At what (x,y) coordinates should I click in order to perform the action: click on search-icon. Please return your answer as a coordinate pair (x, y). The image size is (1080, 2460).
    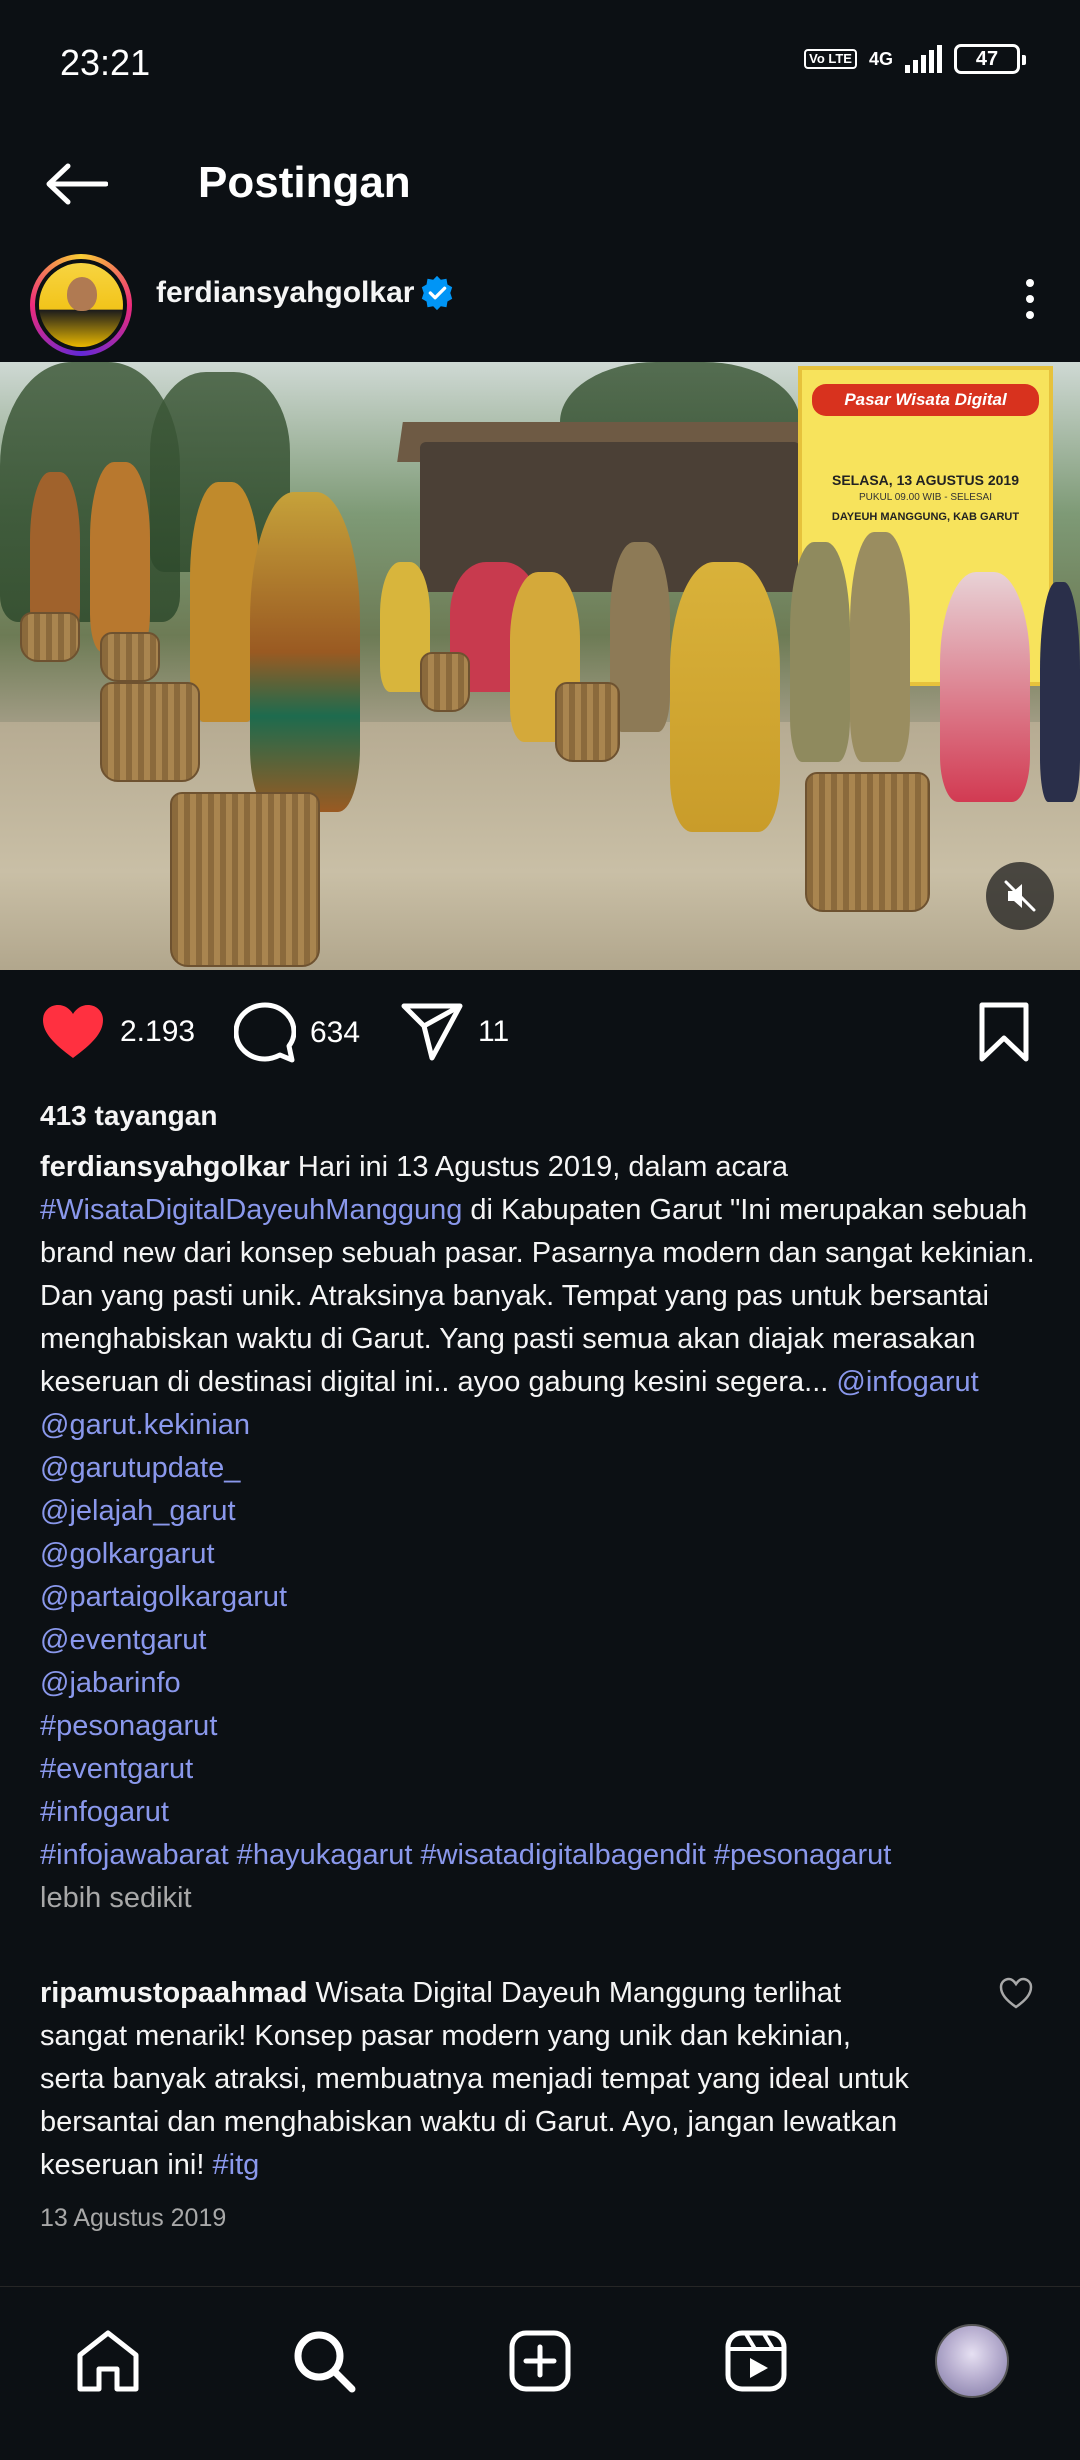
    Looking at the image, I should click on (325, 2362).